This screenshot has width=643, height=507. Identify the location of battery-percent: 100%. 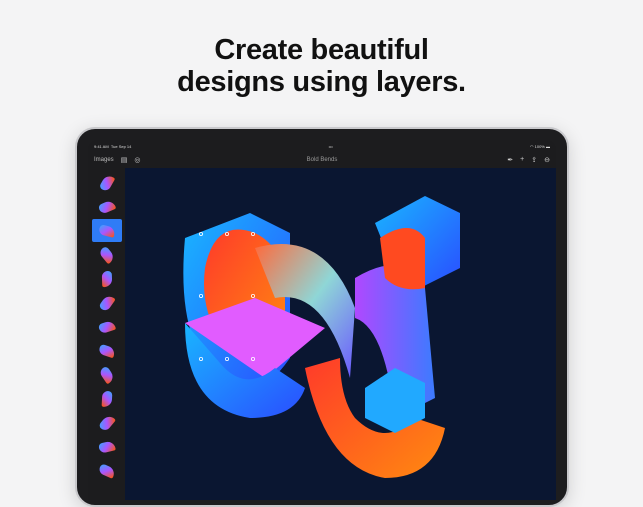
(539, 146).